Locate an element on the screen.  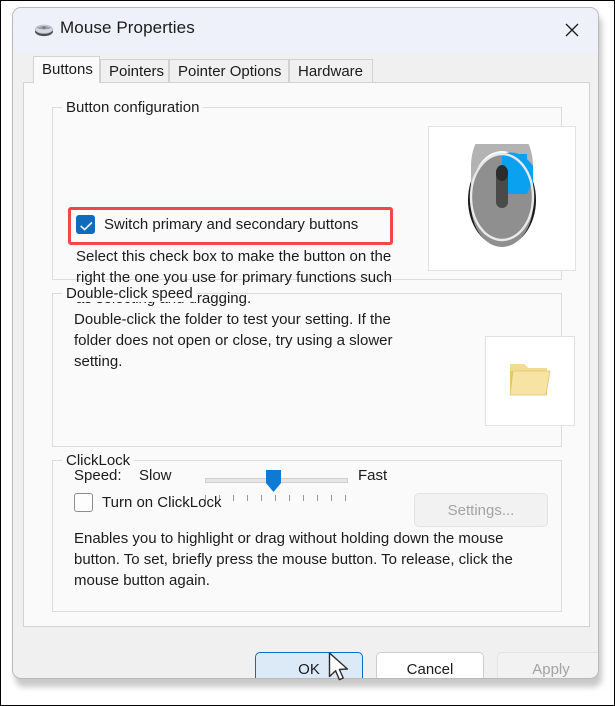
window-title: Mouse Properties is located at coordinates (127, 27).